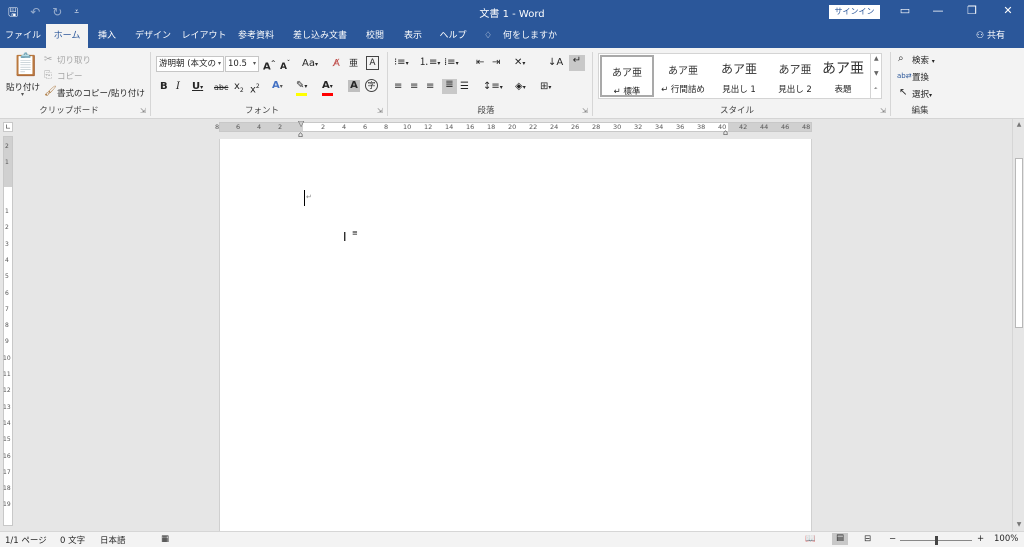 Image resolution: width=1024 pixels, height=547 pixels. I want to click on scissors-icon: ✂, so click(48, 60).